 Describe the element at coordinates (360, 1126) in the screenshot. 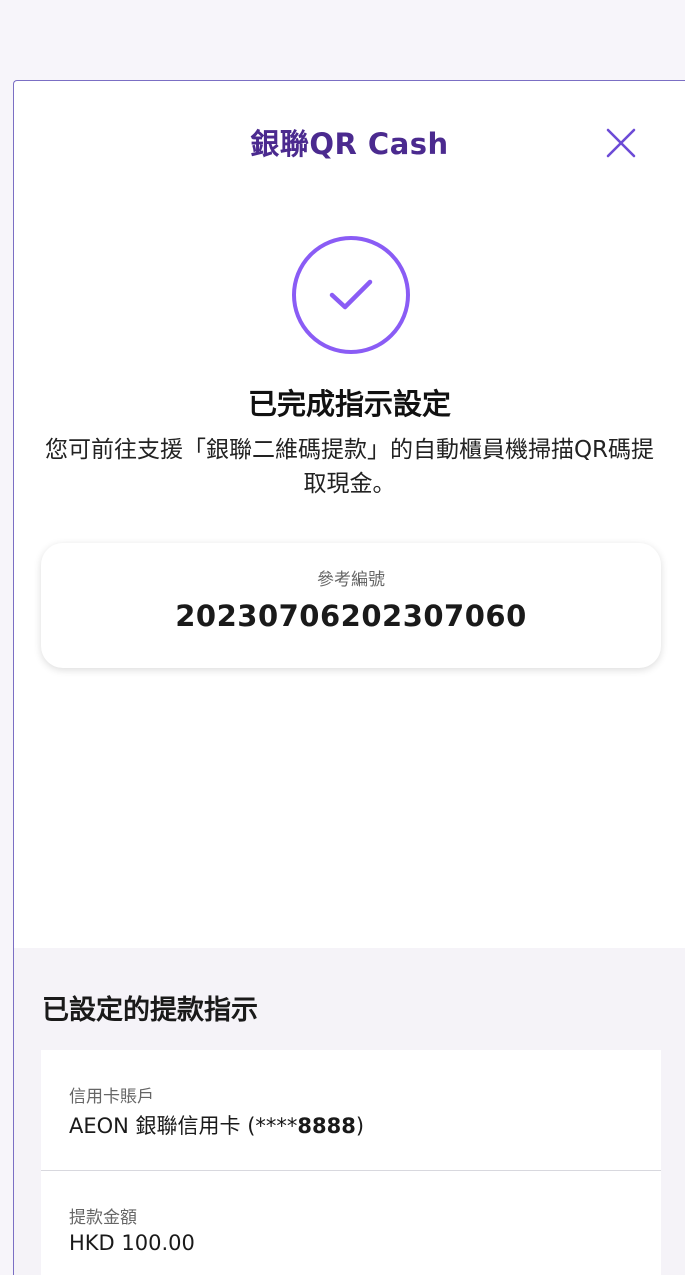

I see `account-suffix: )` at that location.